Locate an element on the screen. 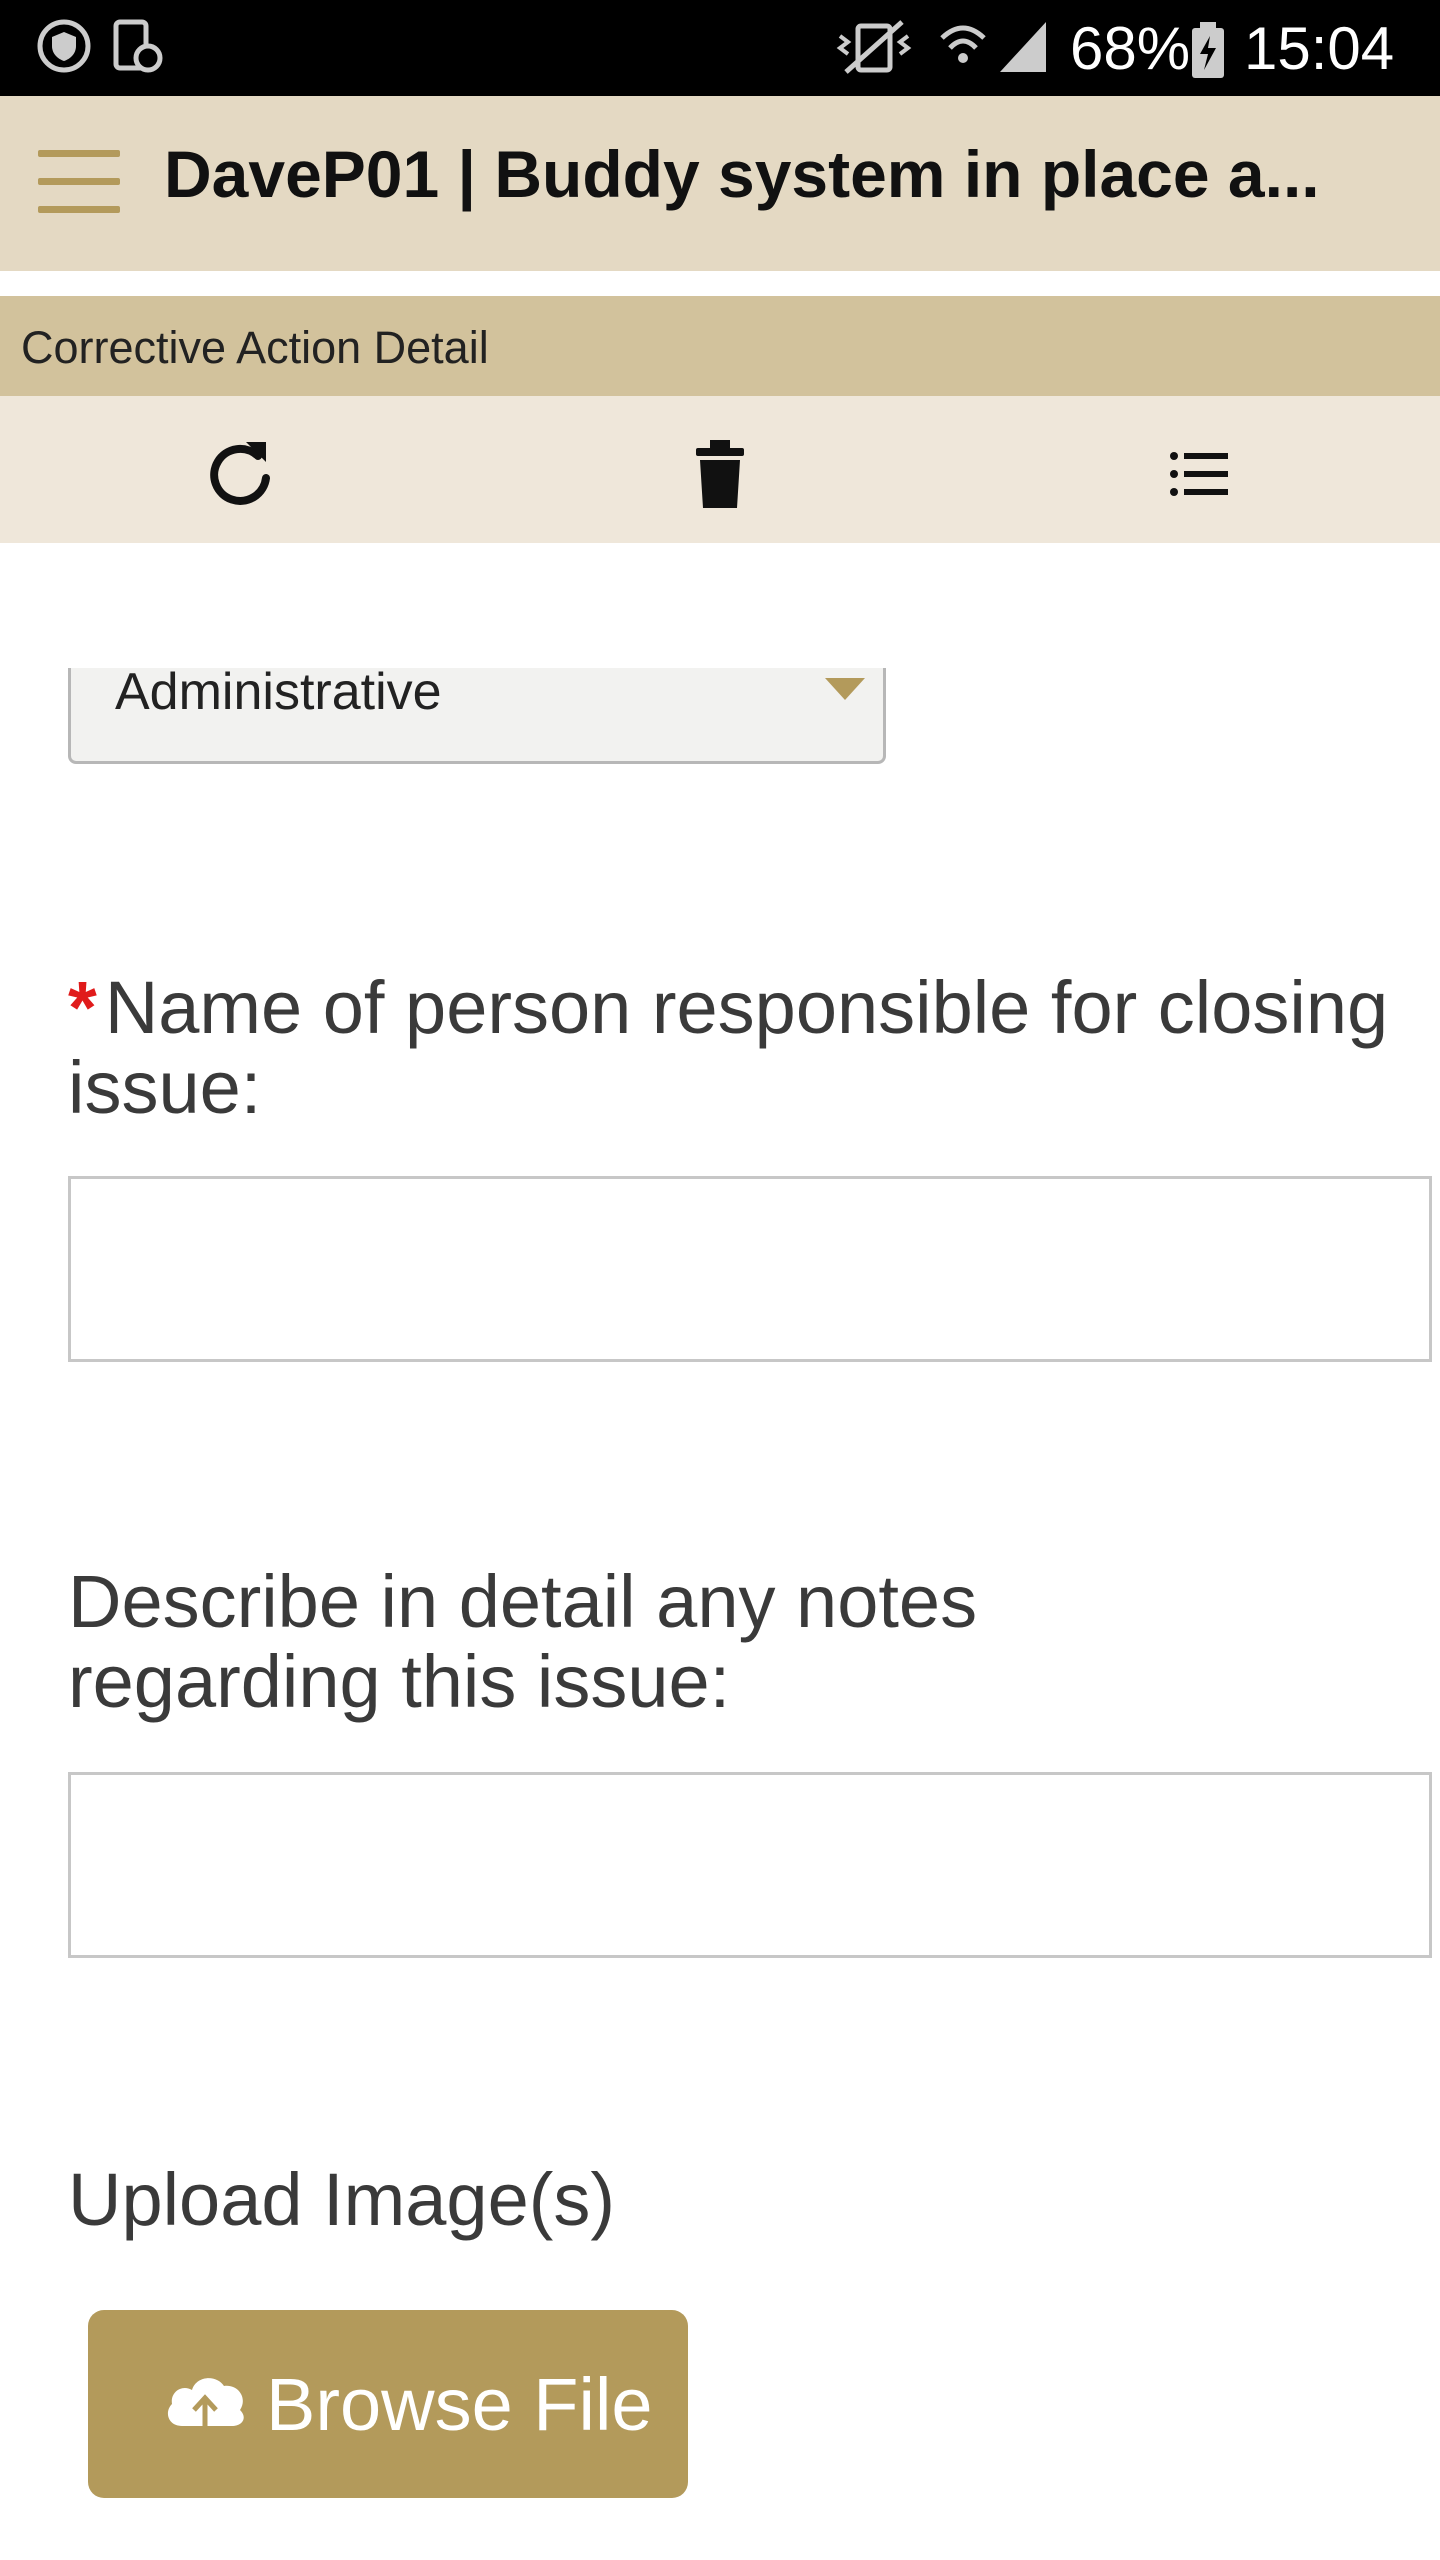  notes-input is located at coordinates (750, 1865).